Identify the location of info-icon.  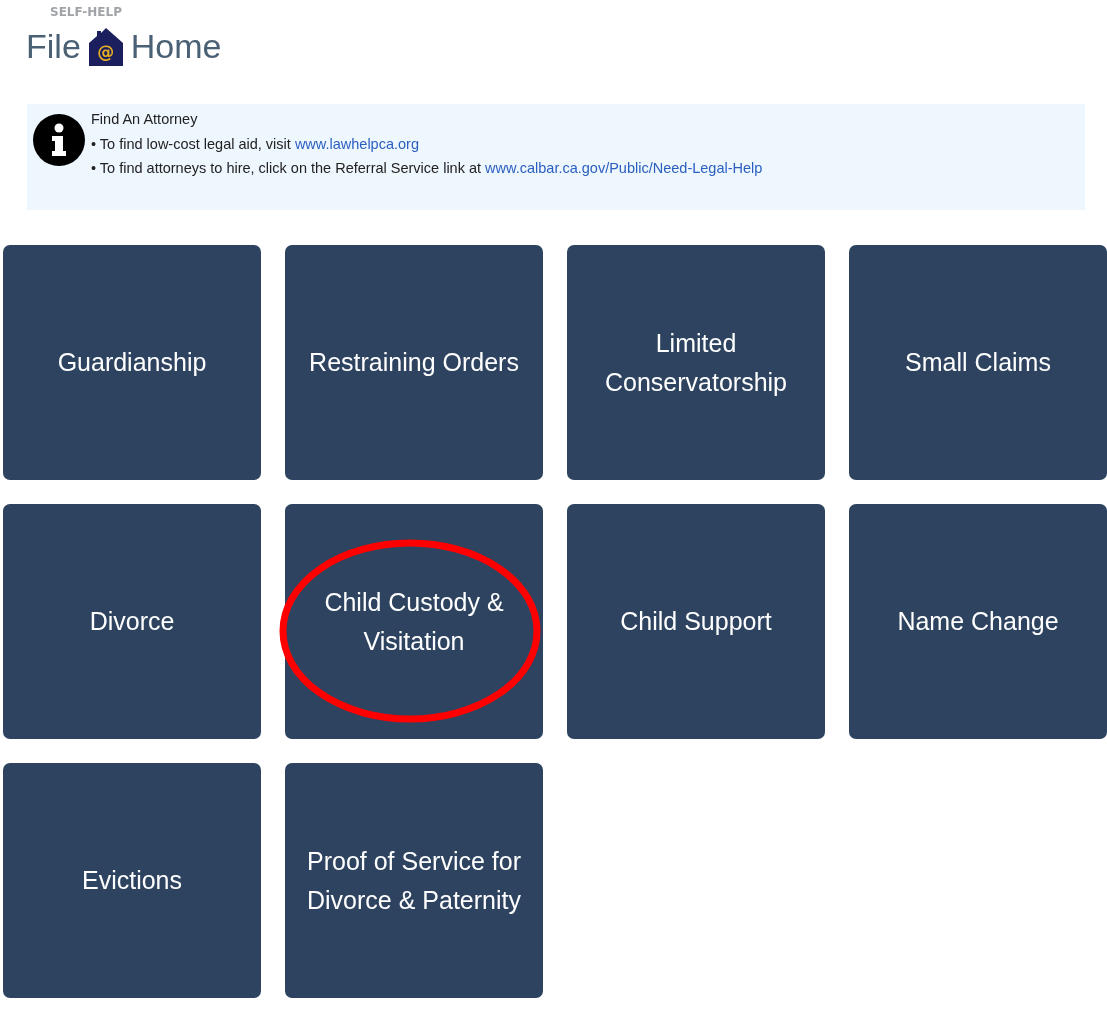
(59, 140).